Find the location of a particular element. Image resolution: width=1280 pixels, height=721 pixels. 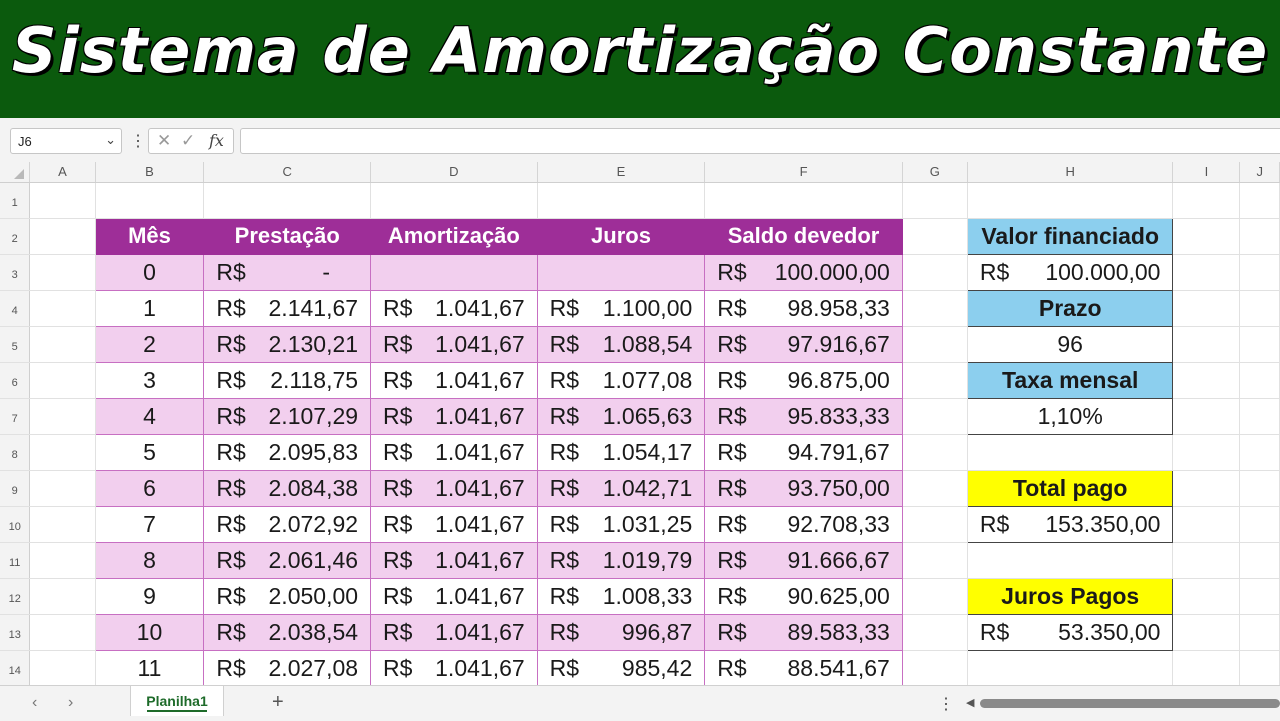

saldo-cell: R$ 95.833,33 is located at coordinates (803, 416).